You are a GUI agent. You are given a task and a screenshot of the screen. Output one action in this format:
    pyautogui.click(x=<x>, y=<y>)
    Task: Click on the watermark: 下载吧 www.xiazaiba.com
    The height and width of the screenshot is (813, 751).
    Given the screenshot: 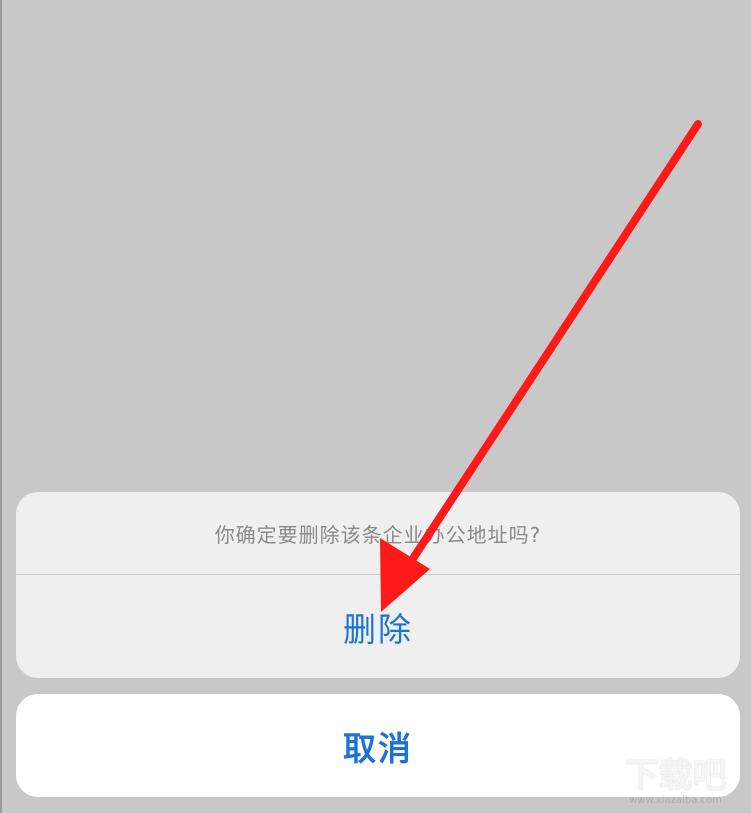 What is the action you would take?
    pyautogui.click(x=675, y=782)
    